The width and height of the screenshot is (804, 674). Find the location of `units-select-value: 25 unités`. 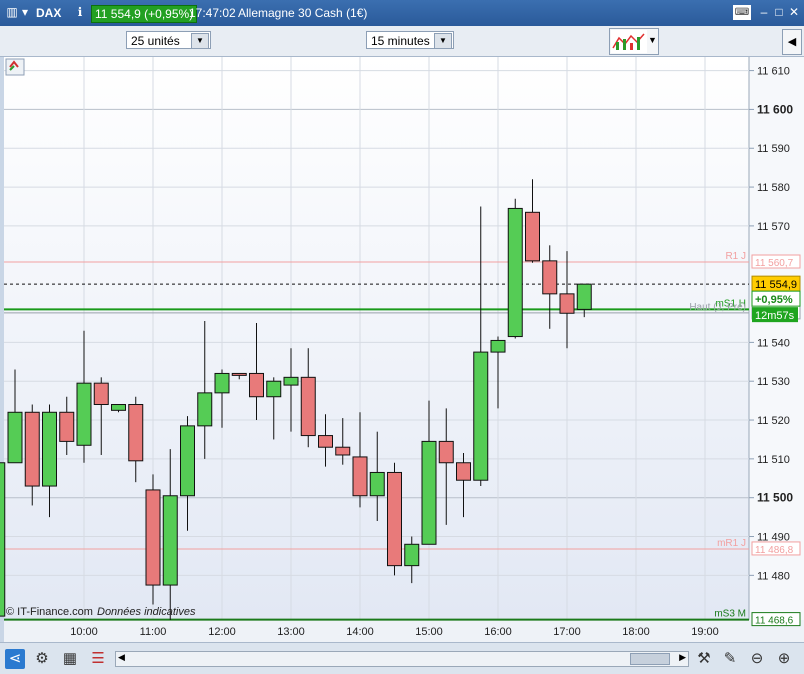

units-select-value: 25 unités is located at coordinates (155, 41).